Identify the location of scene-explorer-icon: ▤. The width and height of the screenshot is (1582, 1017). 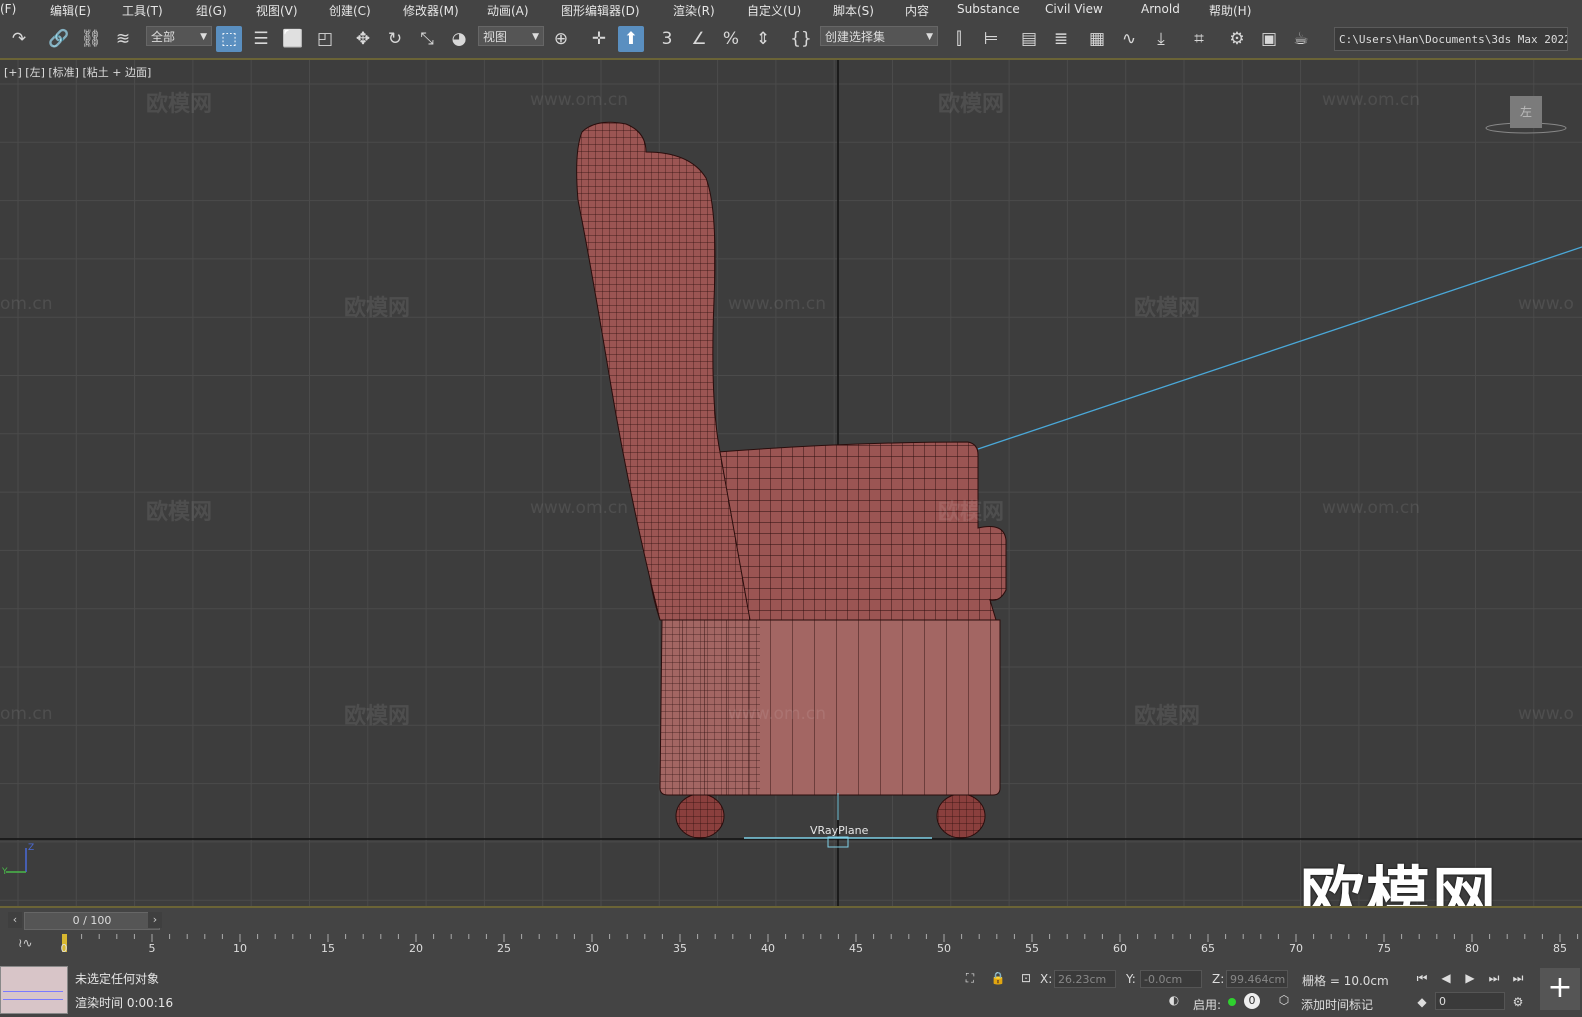
(1029, 39).